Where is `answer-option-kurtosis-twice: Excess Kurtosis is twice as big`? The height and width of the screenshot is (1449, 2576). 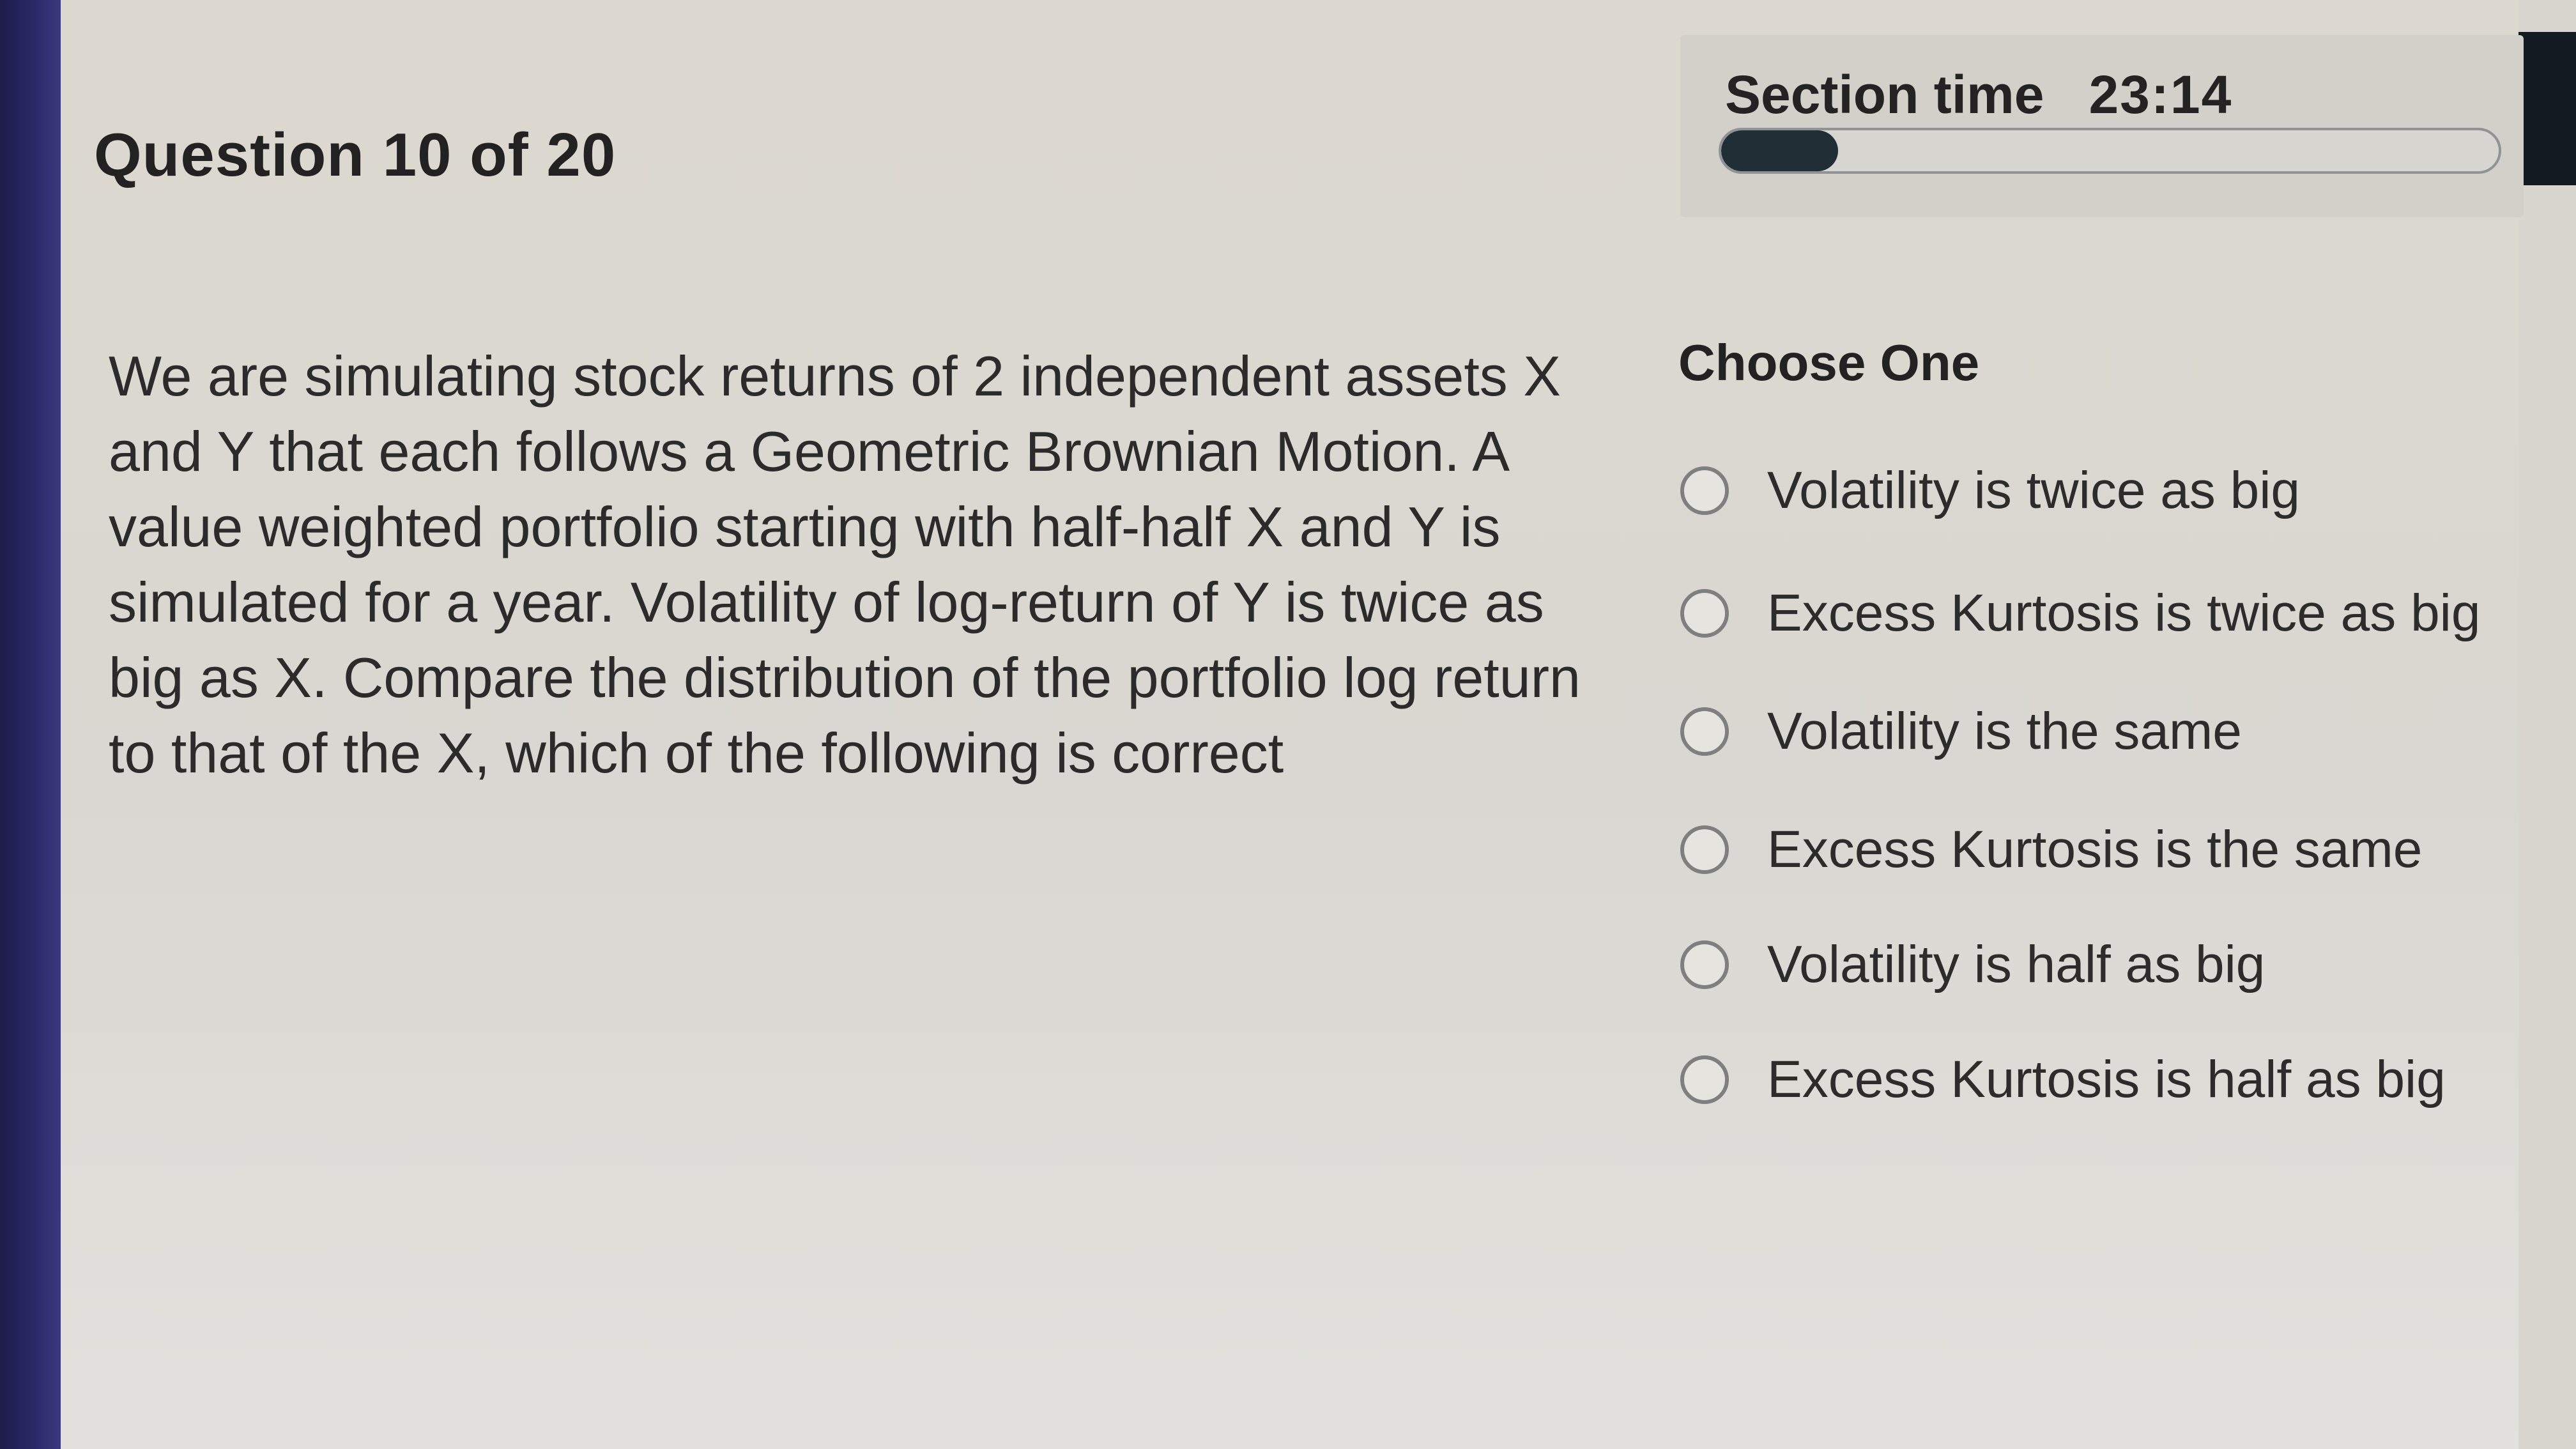 answer-option-kurtosis-twice: Excess Kurtosis is twice as big is located at coordinates (2080, 613).